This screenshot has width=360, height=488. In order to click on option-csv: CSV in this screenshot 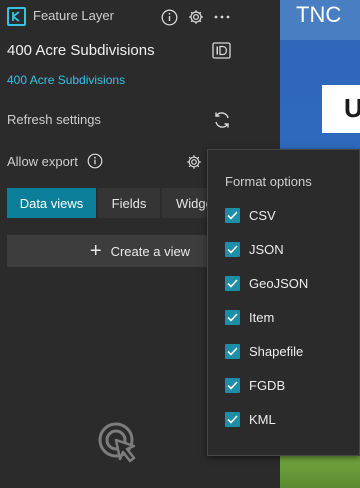, I will do `click(250, 215)`.